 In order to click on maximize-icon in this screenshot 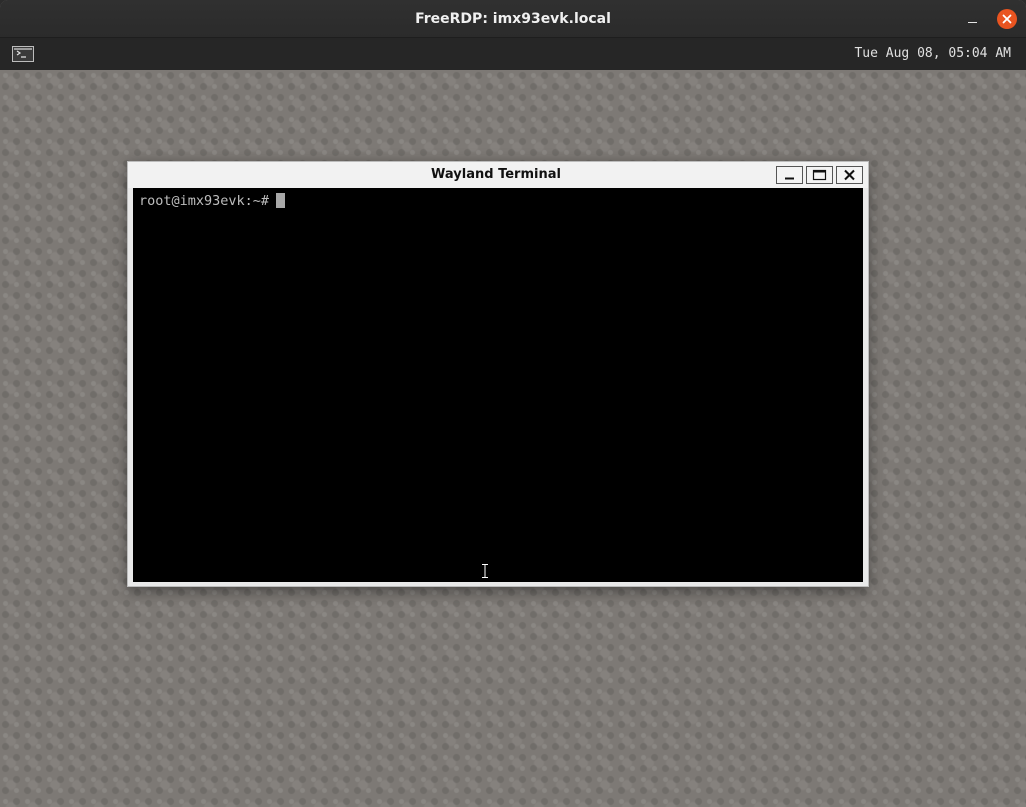, I will do `click(819, 175)`.